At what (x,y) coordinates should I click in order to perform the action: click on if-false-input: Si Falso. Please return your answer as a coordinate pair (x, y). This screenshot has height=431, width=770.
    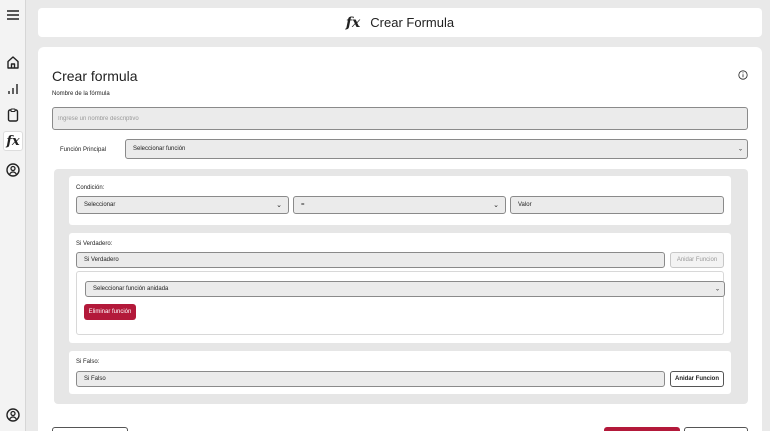
    Looking at the image, I should click on (370, 379).